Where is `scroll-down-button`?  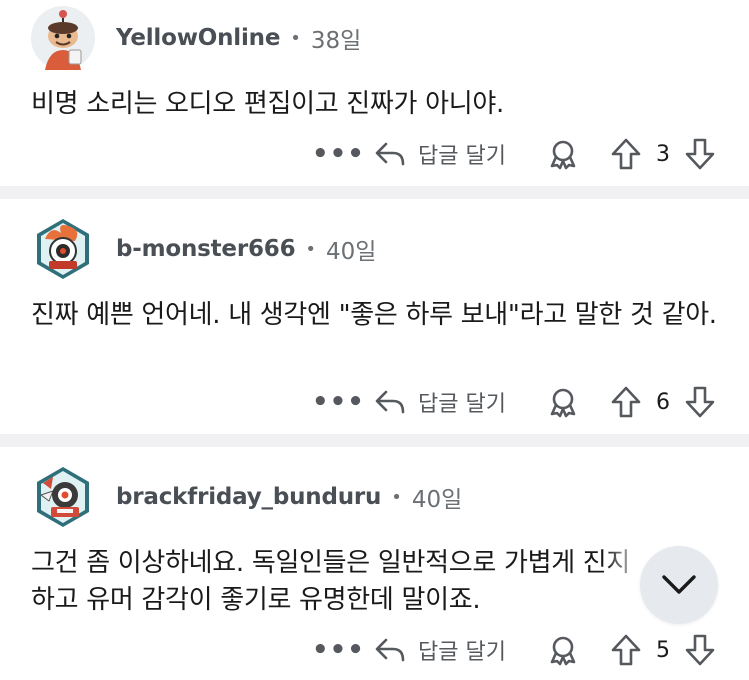 scroll-down-button is located at coordinates (679, 585).